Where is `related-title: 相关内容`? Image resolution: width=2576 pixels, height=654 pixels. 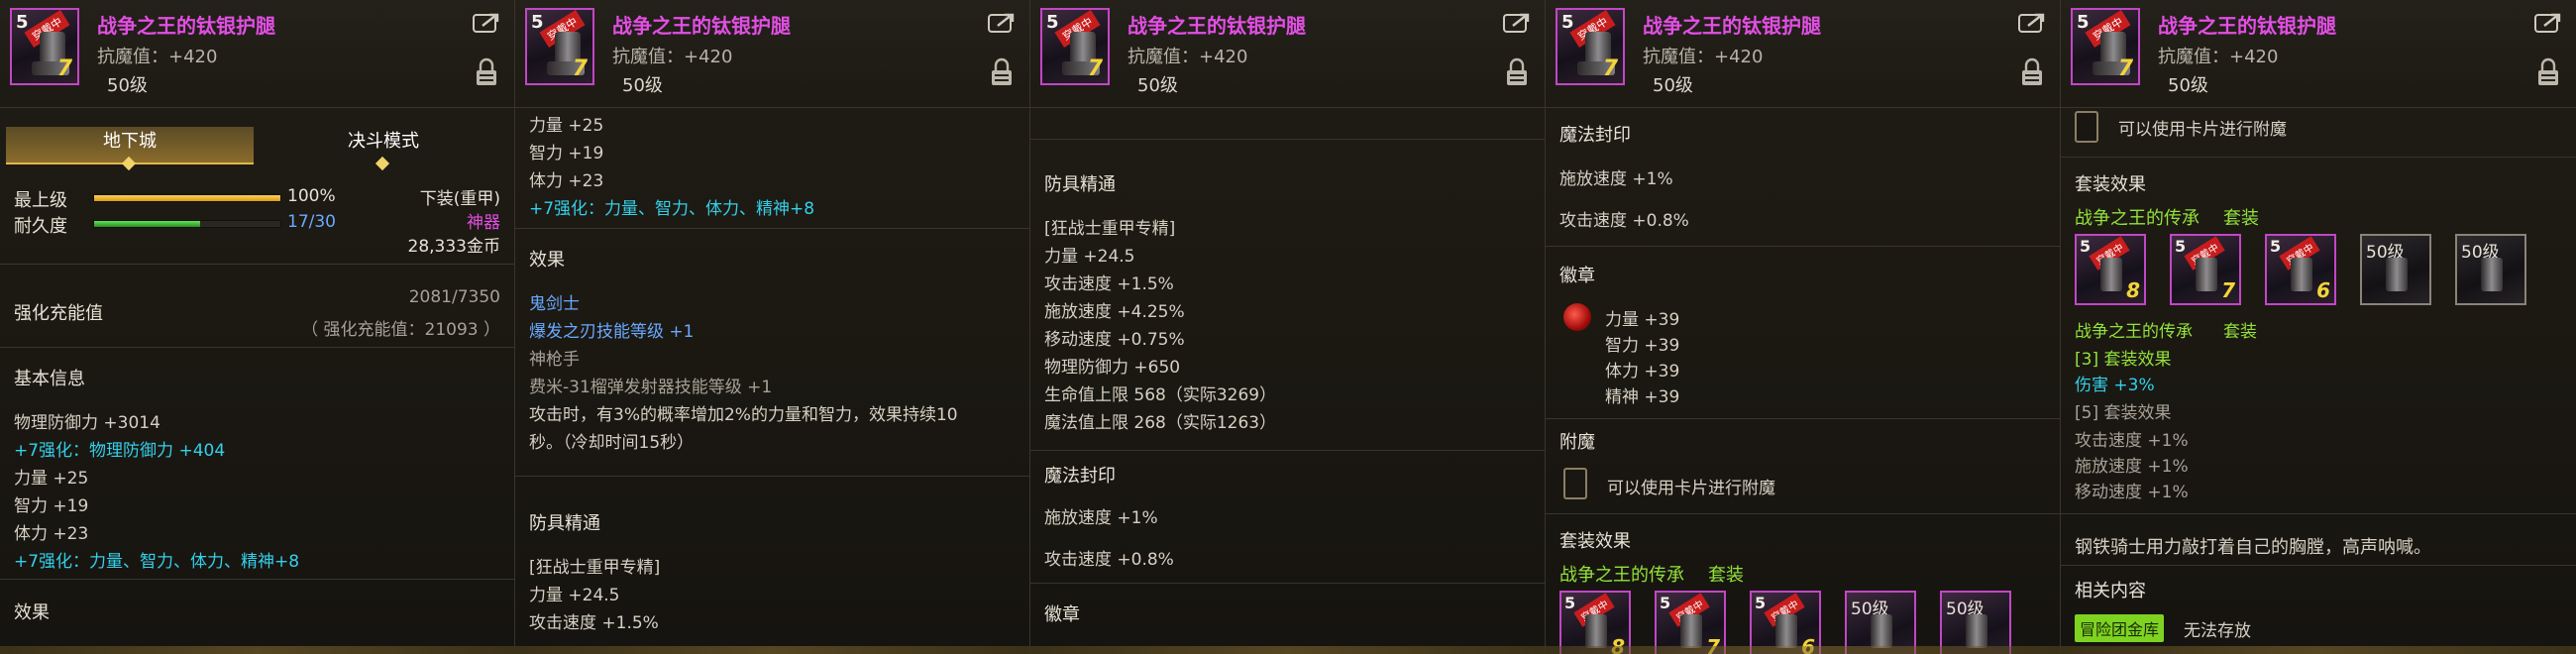 related-title: 相关内容 is located at coordinates (2110, 591).